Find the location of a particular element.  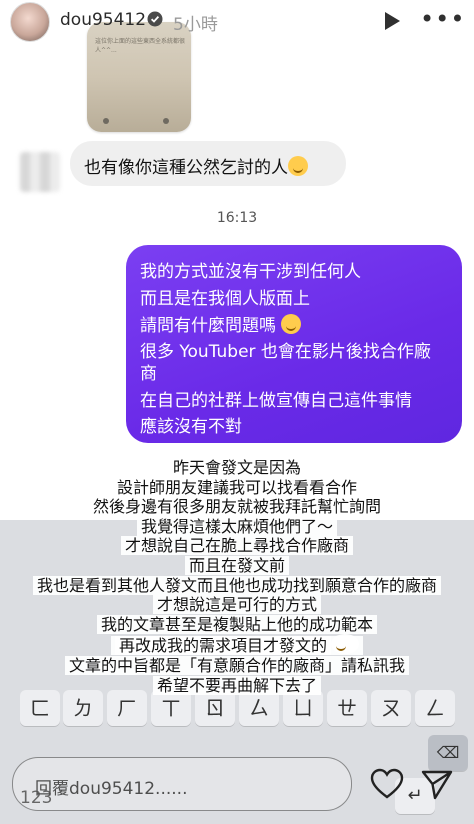

incoming-message-bubble: 也有像你這種公然乞討的人 is located at coordinates (208, 163).